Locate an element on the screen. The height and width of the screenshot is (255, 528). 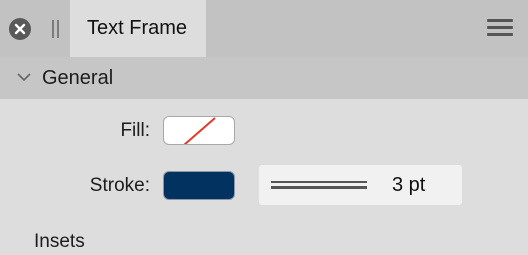
stroke-color-swatch is located at coordinates (199, 185).